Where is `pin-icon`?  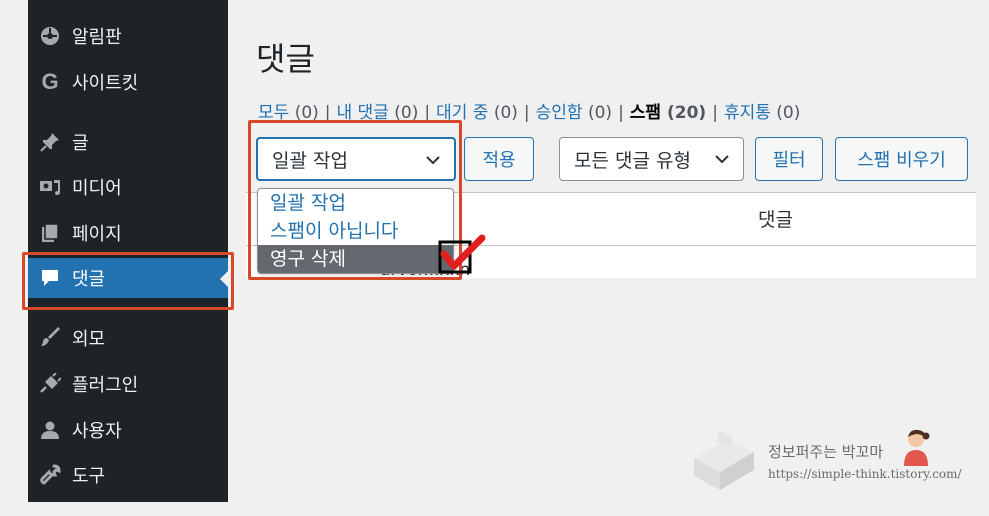
pin-icon is located at coordinates (50, 142).